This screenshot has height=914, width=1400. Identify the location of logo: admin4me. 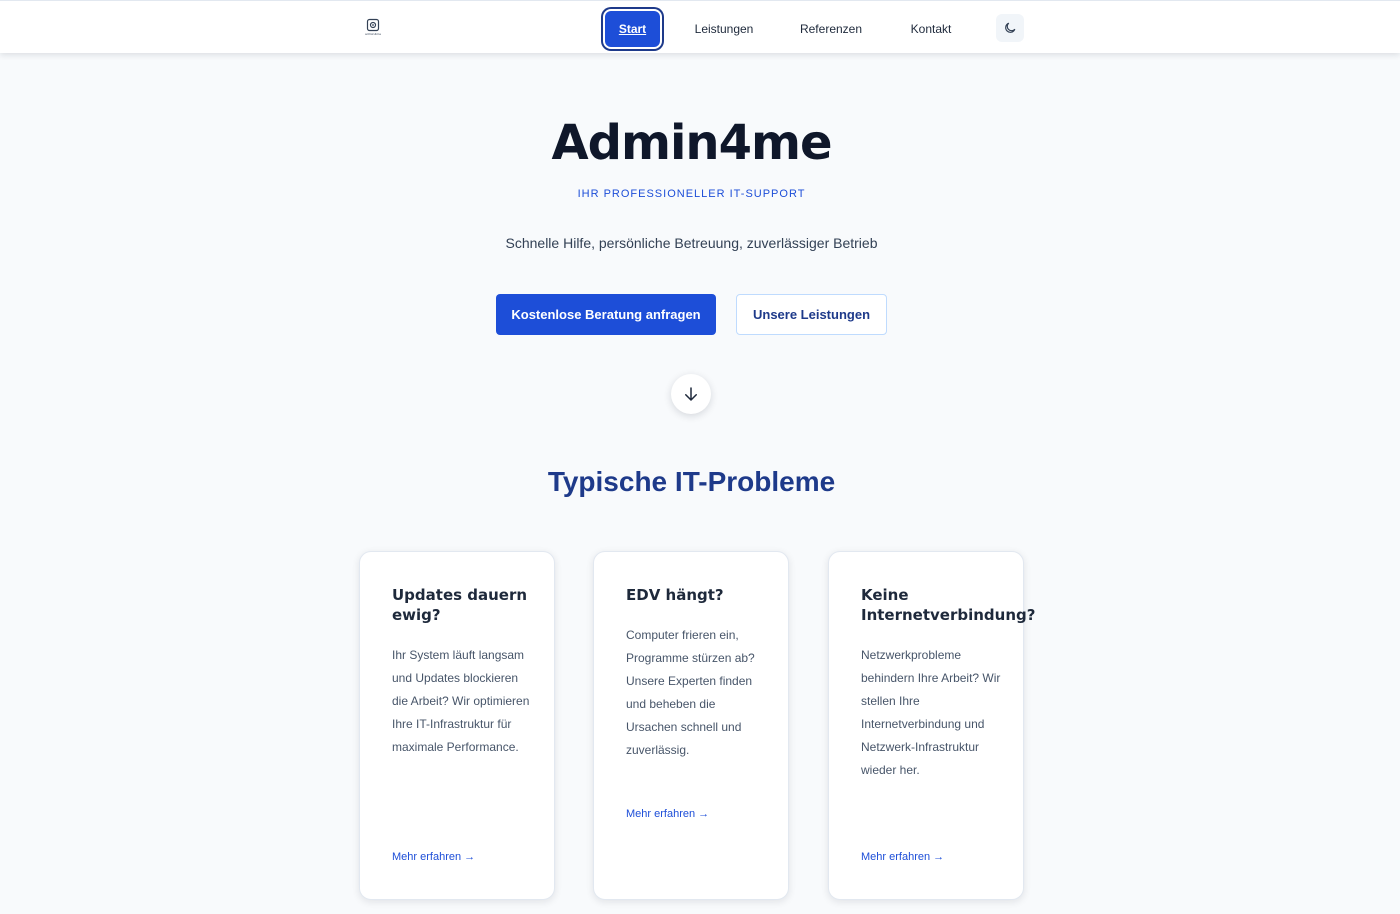
(373, 28).